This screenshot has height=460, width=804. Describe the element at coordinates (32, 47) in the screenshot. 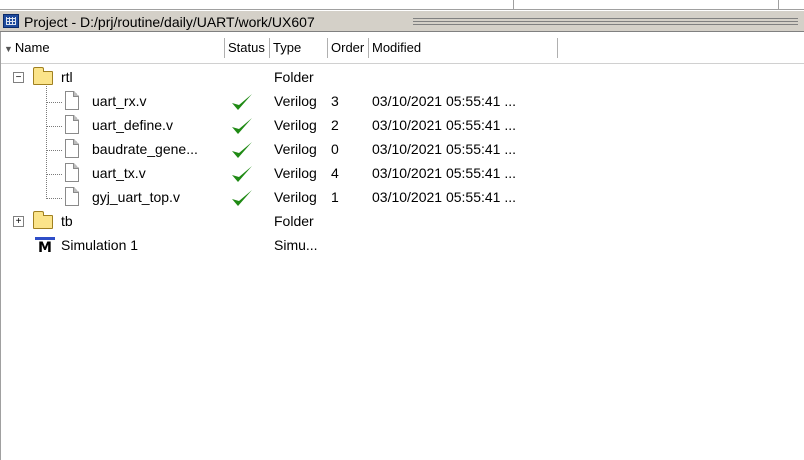

I see `column-label: Name` at that location.